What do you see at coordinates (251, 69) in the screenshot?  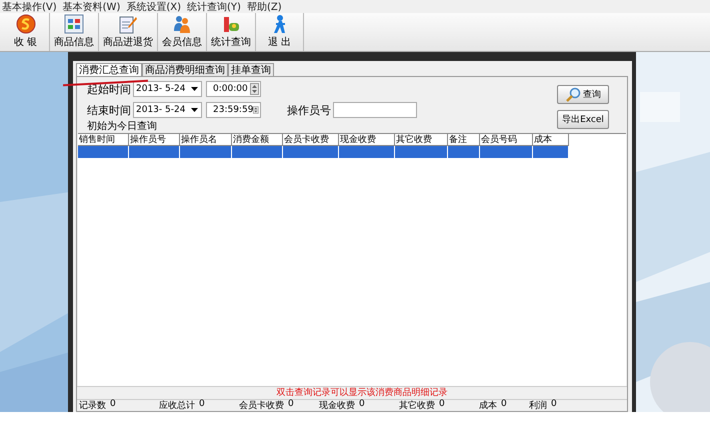 I see `tab: 挂单查询` at bounding box center [251, 69].